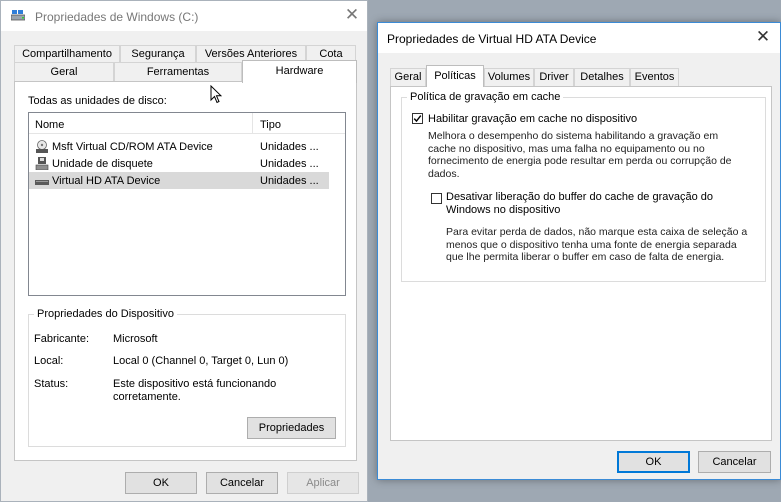  What do you see at coordinates (270, 125) in the screenshot?
I see `column-type-header: Tipo` at bounding box center [270, 125].